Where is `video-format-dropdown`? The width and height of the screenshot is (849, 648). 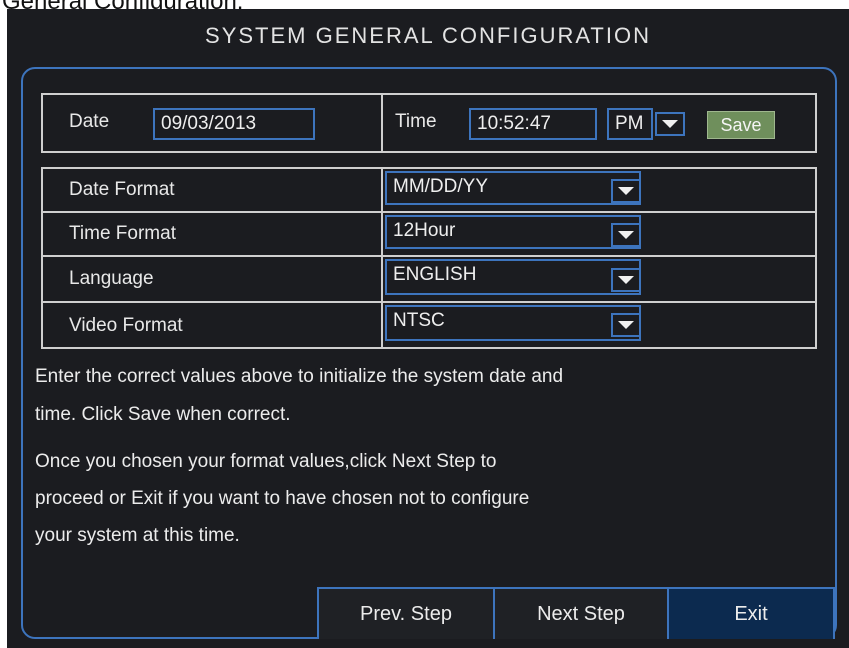 video-format-dropdown is located at coordinates (626, 325).